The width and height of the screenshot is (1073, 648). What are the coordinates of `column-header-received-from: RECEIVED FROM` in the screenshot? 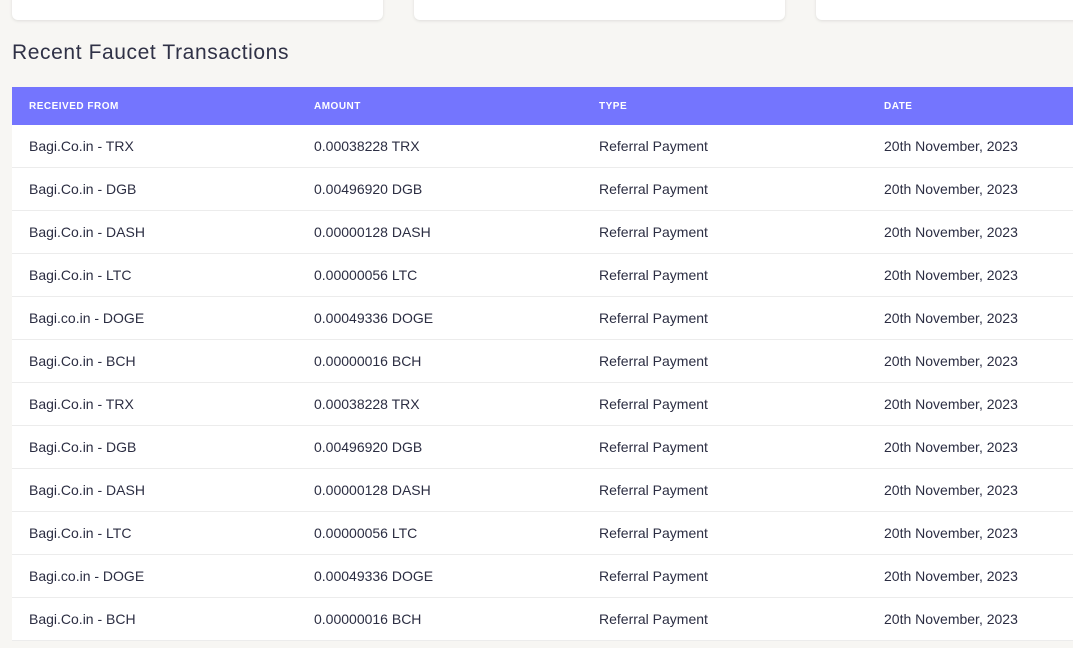 It's located at (74, 106).